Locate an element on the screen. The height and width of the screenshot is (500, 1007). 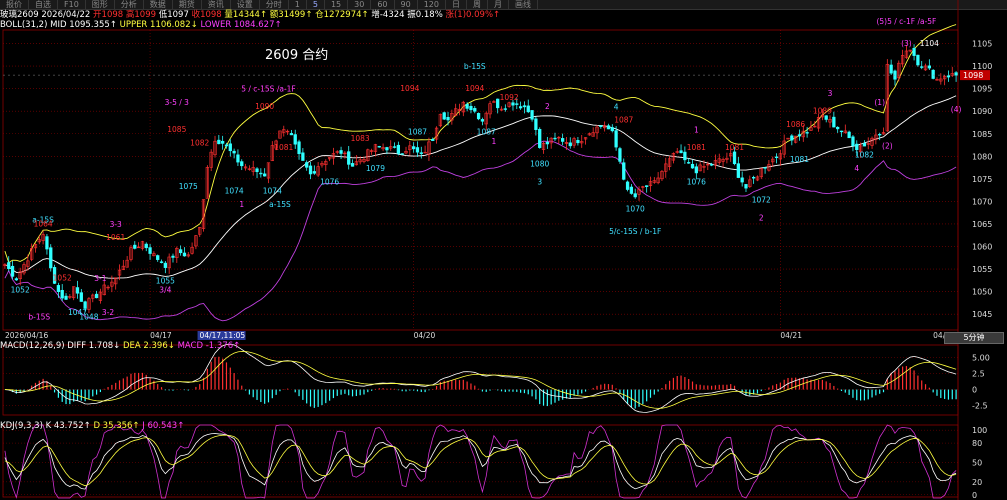
wave-annotation: 3 is located at coordinates (830, 93).